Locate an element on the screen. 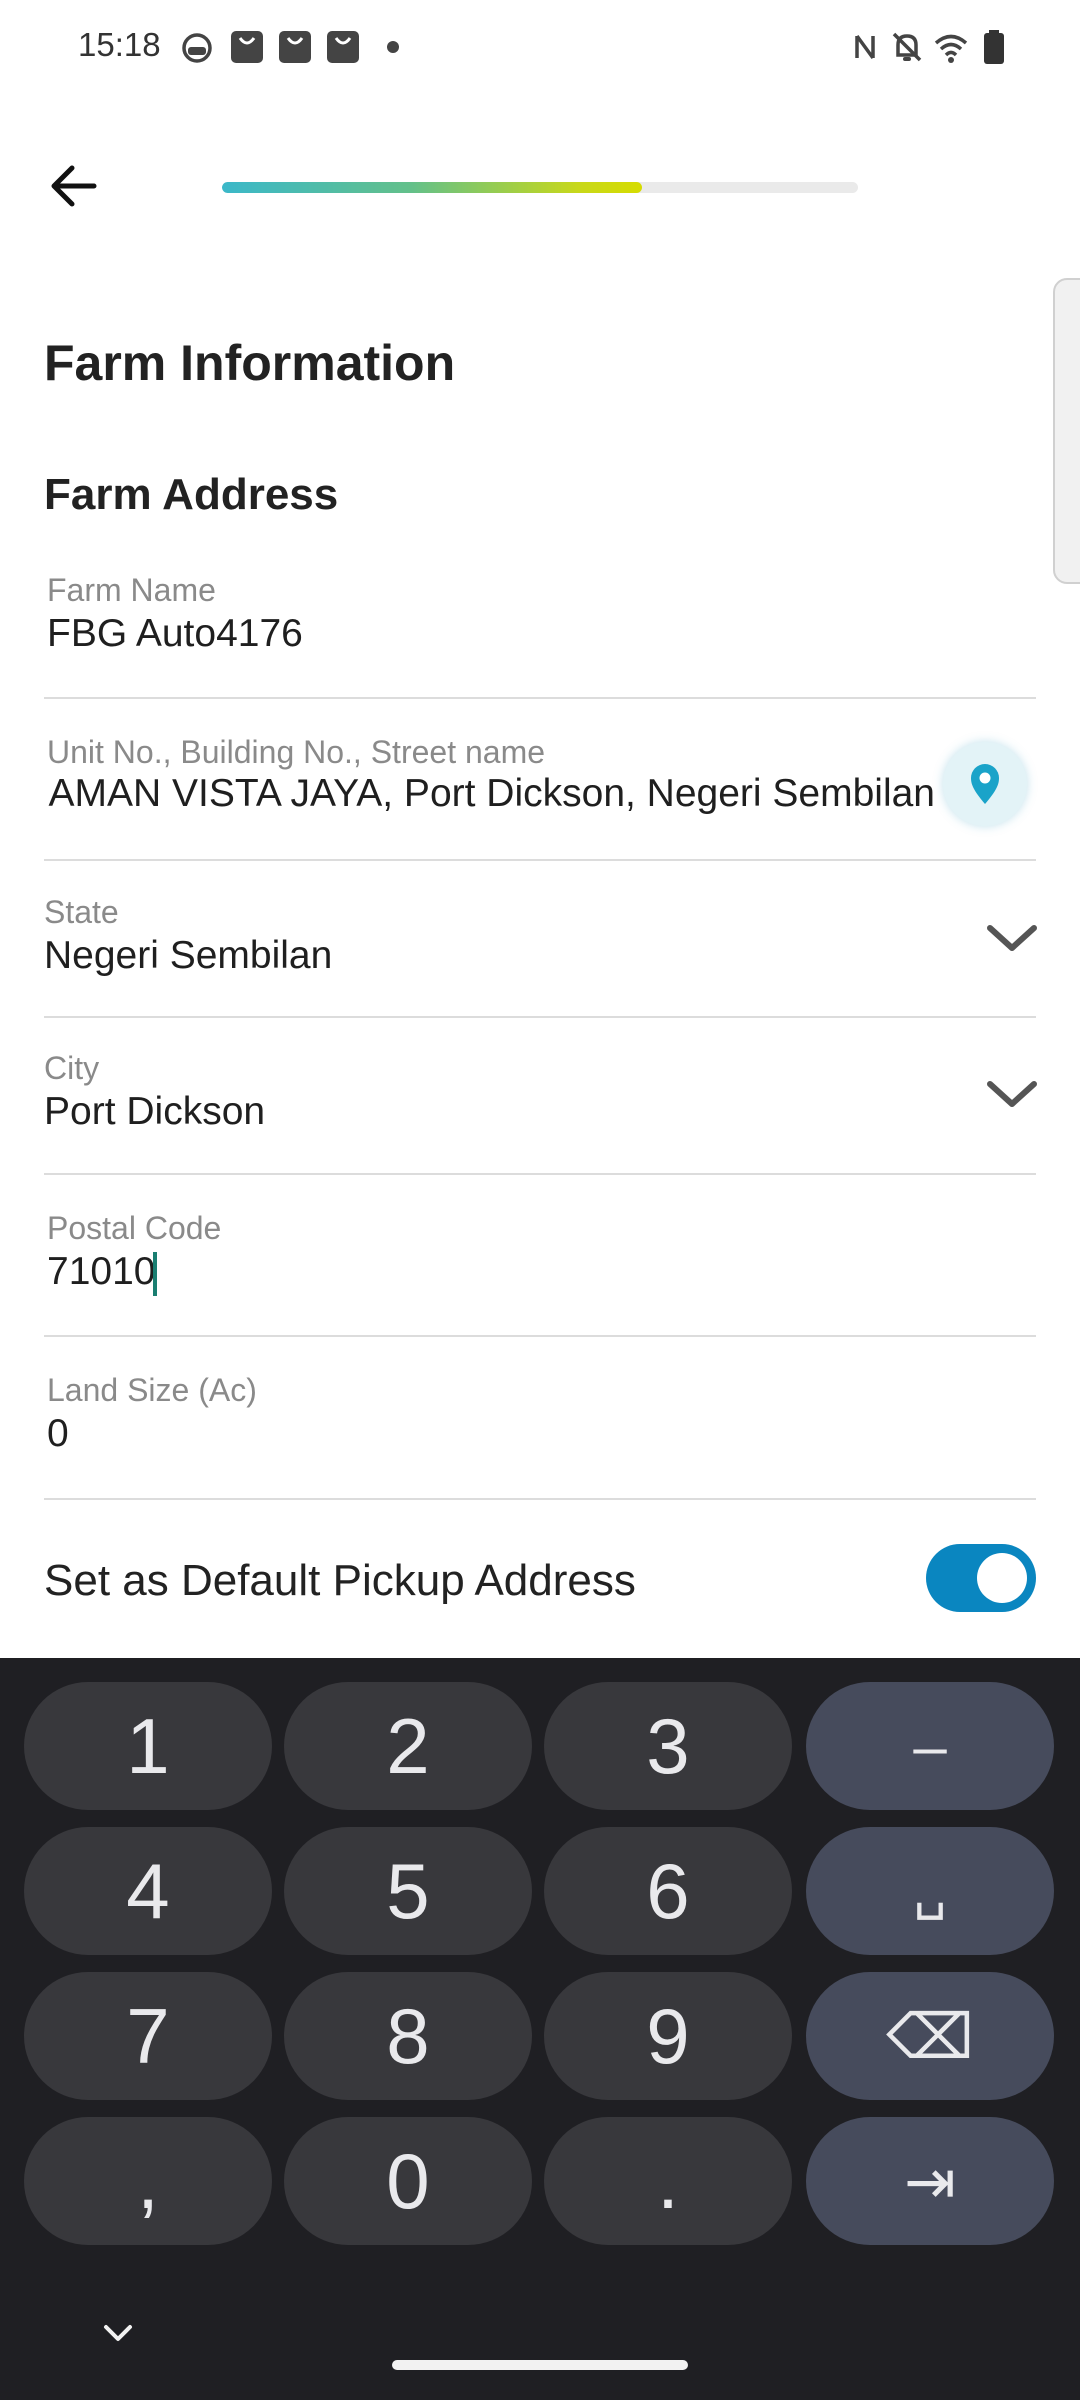  farm-name-label: Farm Name is located at coordinates (131, 590).